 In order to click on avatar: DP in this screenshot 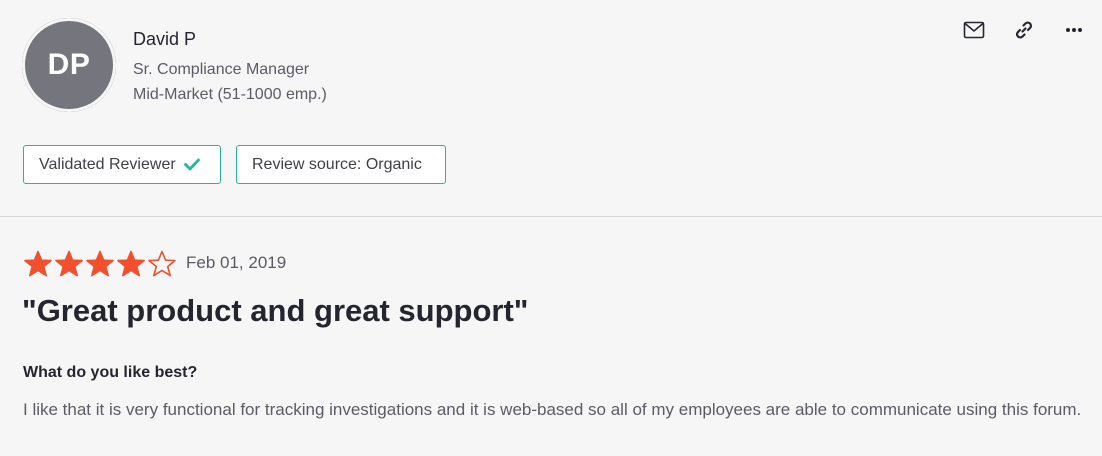, I will do `click(69, 65)`.